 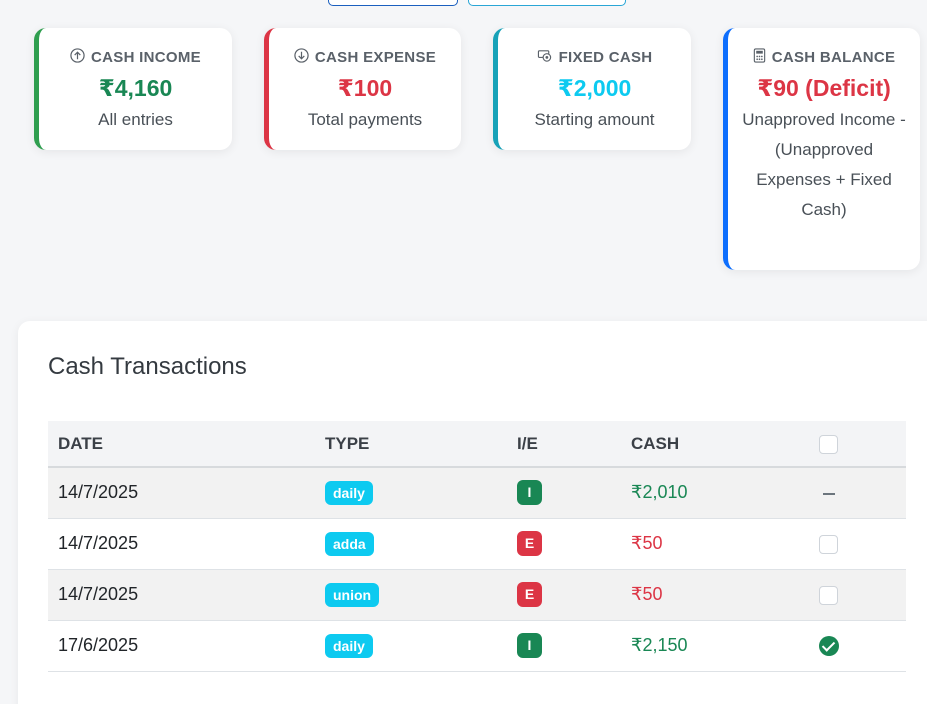 I want to click on cash-income-value: ₹4,160, so click(x=135, y=88).